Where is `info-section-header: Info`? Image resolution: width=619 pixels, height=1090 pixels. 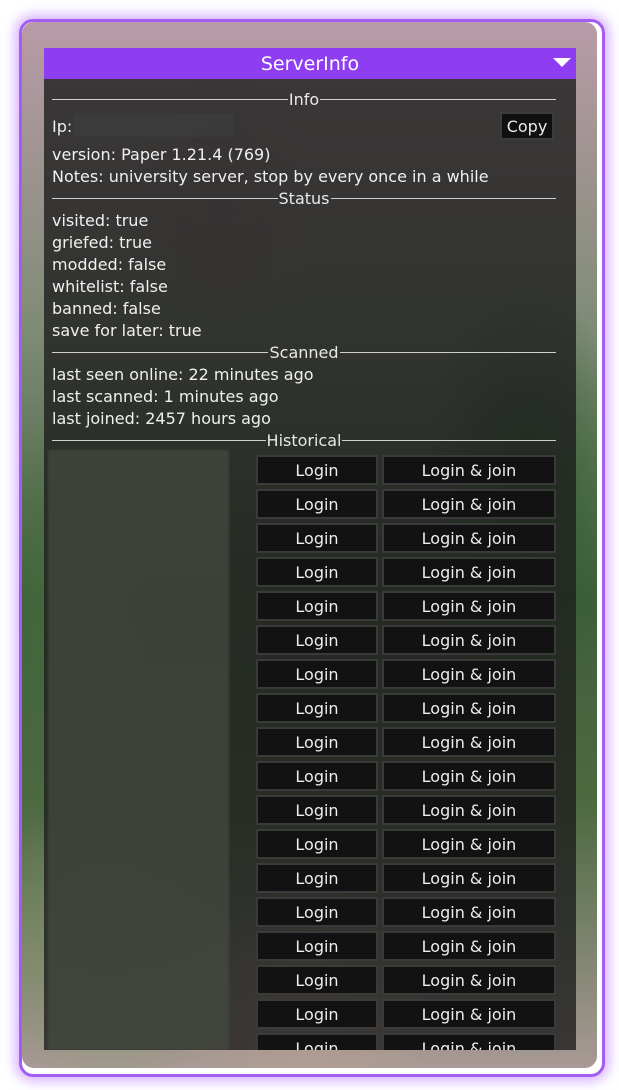
info-section-header: Info is located at coordinates (304, 99).